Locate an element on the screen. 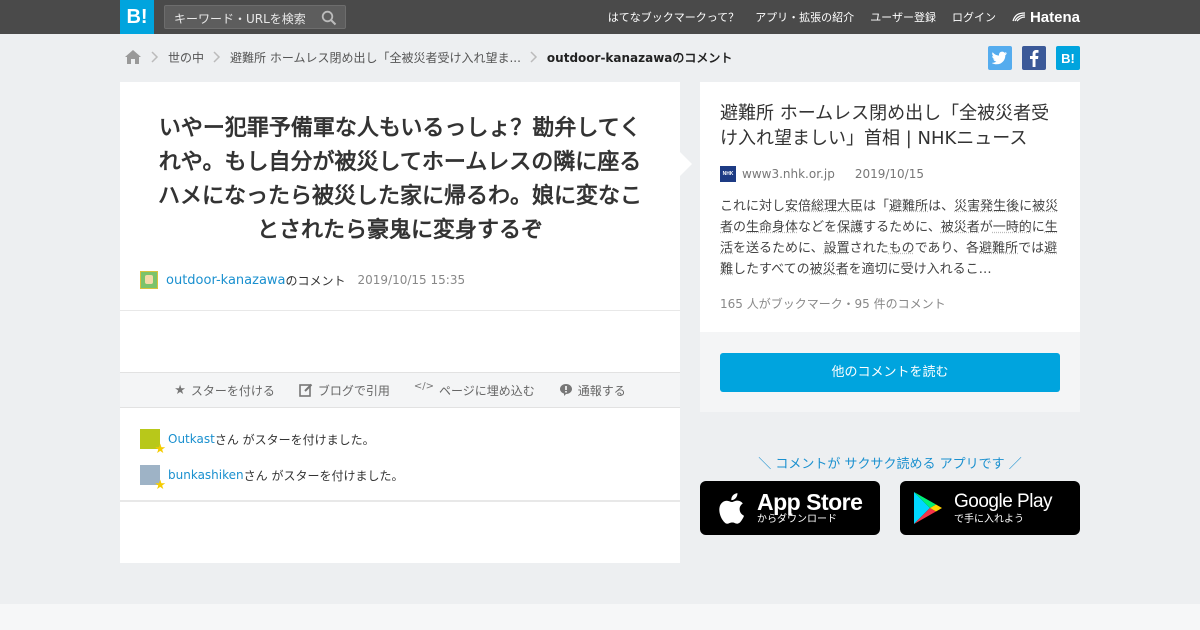 The image size is (1200, 630). star-list-item: ★ bunkashiken さん がスターを付けました。 is located at coordinates (272, 478).